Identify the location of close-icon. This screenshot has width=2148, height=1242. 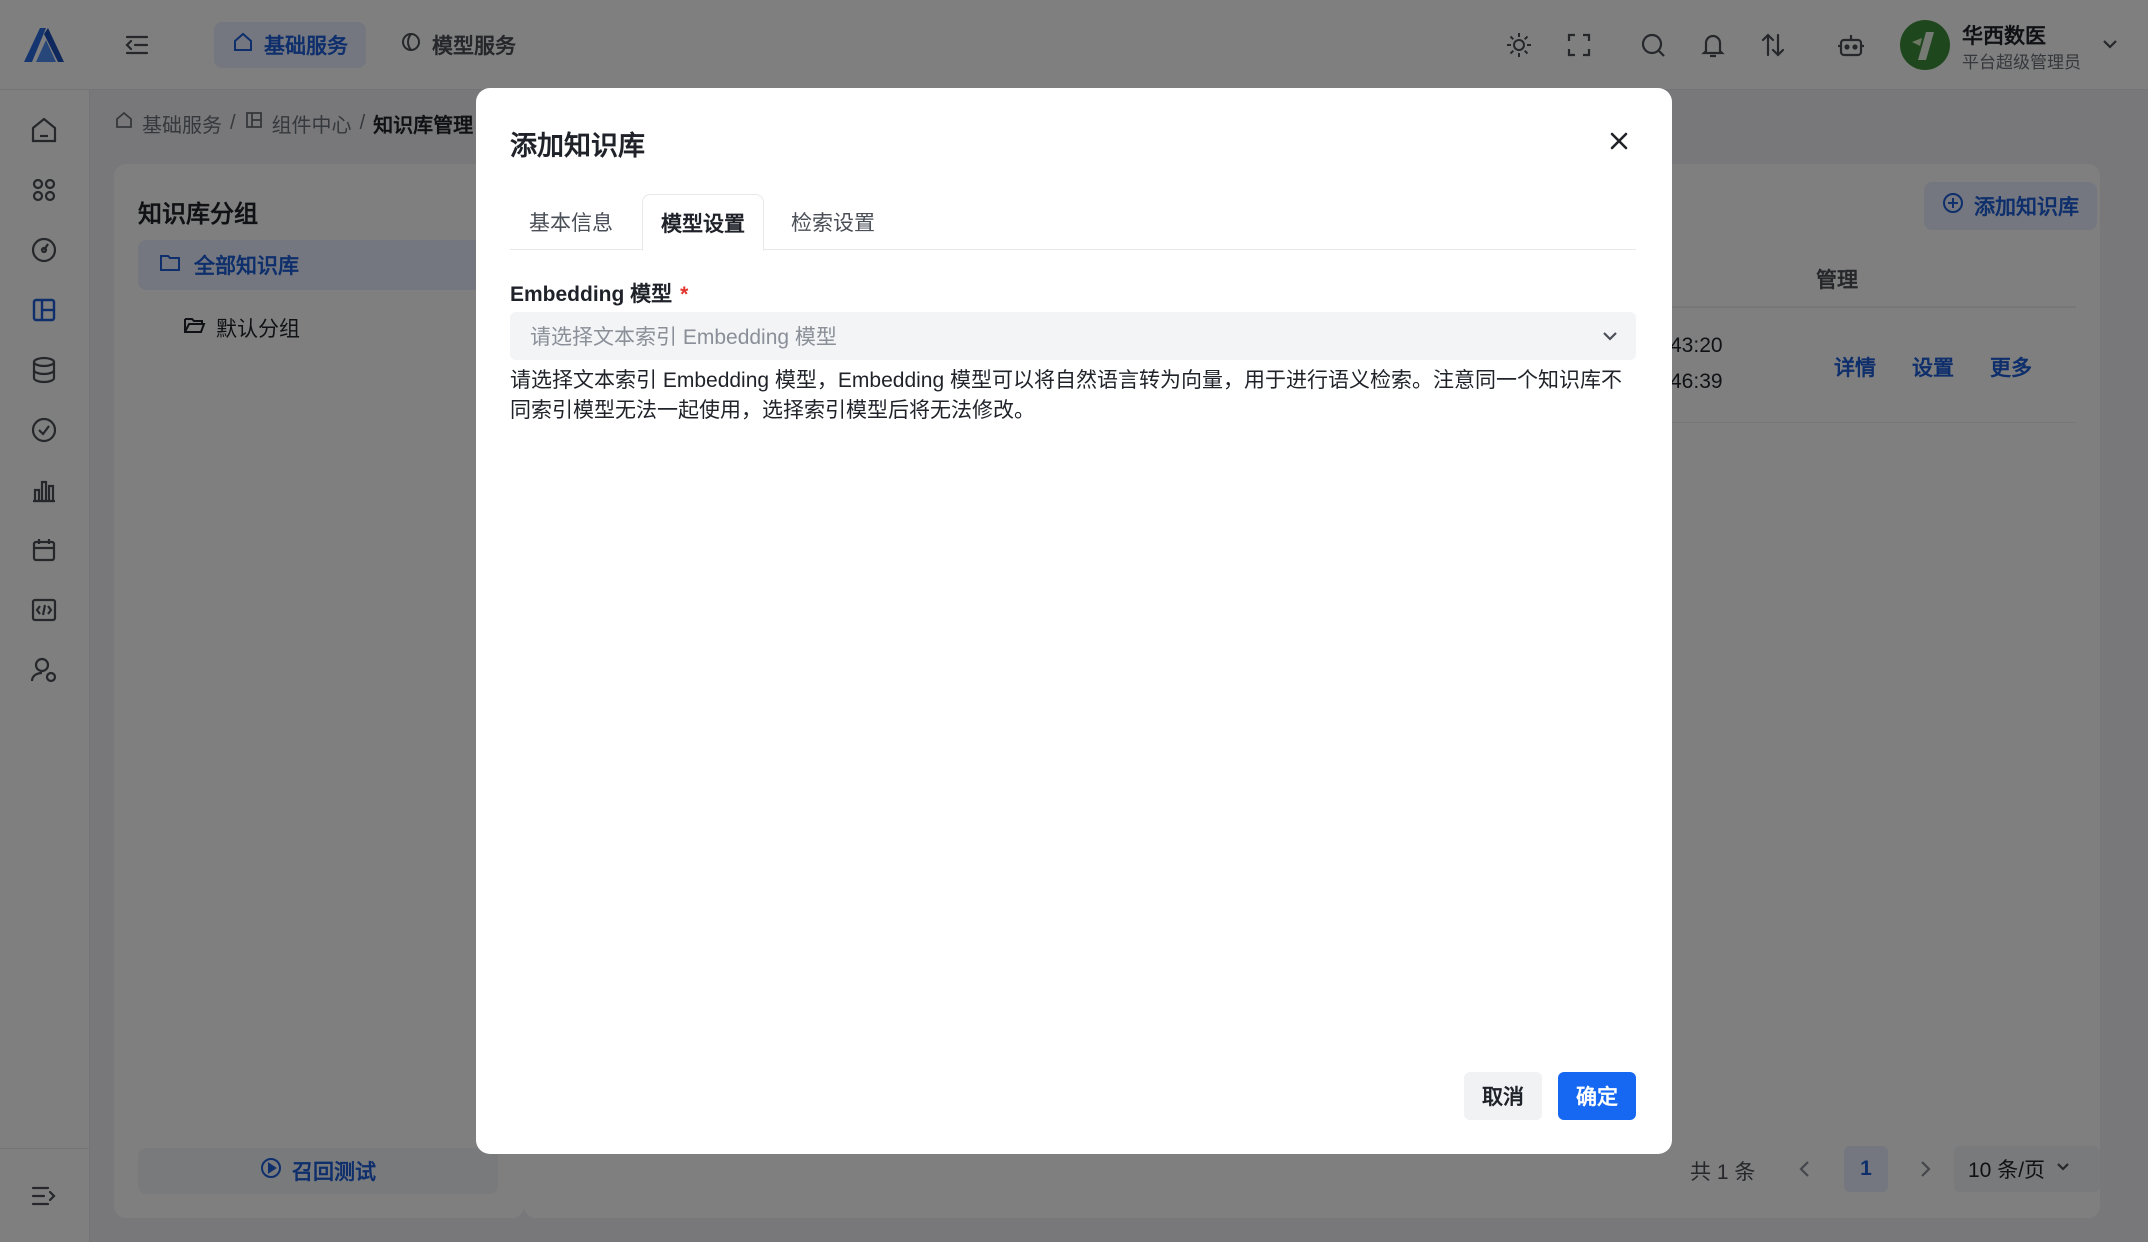
(1619, 141).